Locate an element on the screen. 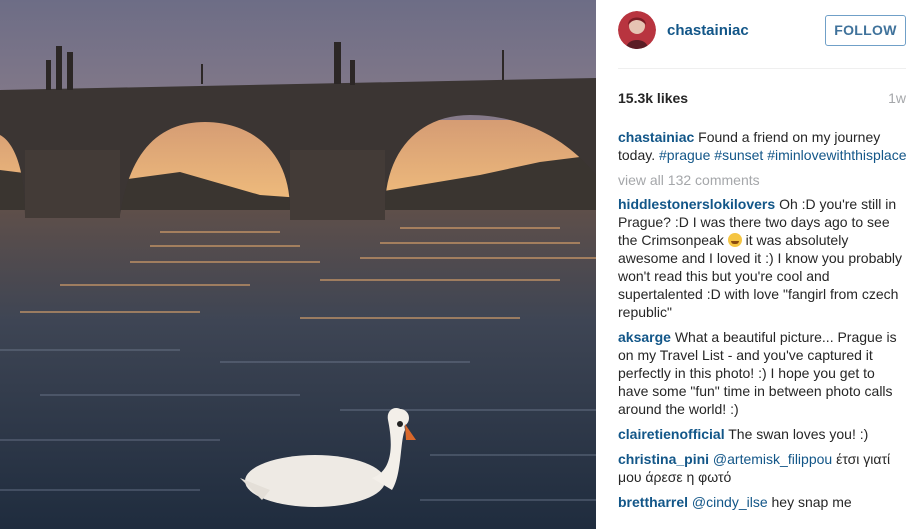 Image resolution: width=919 pixels, height=529 pixels. avatar is located at coordinates (637, 30).